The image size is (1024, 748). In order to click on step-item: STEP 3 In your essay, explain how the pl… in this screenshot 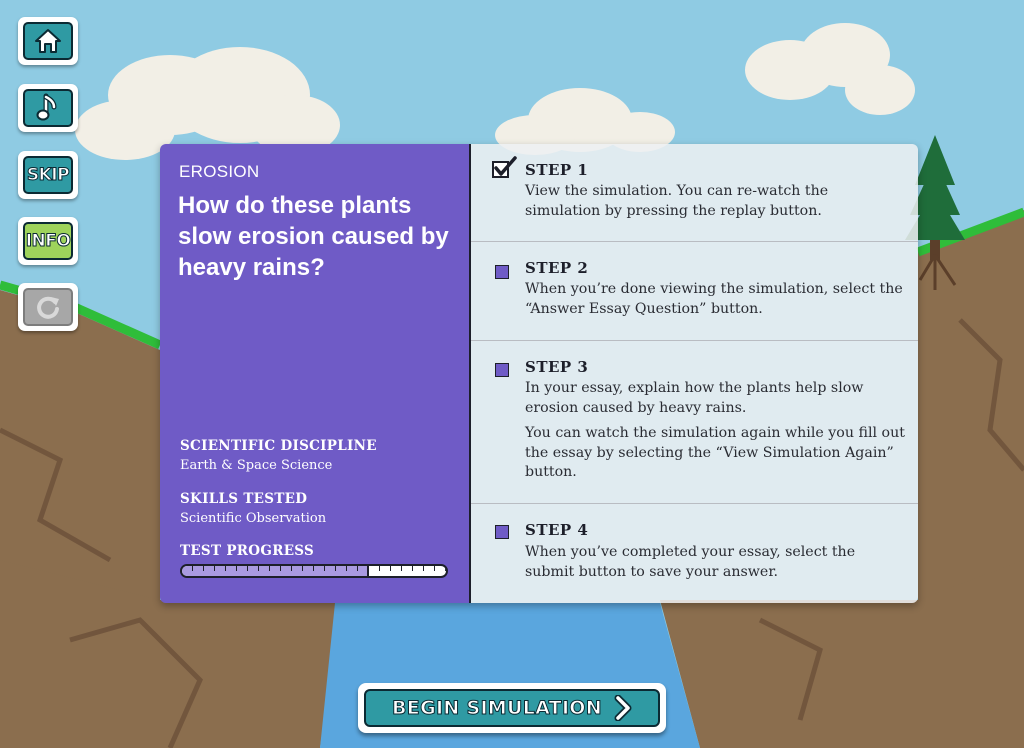, I will do `click(694, 422)`.